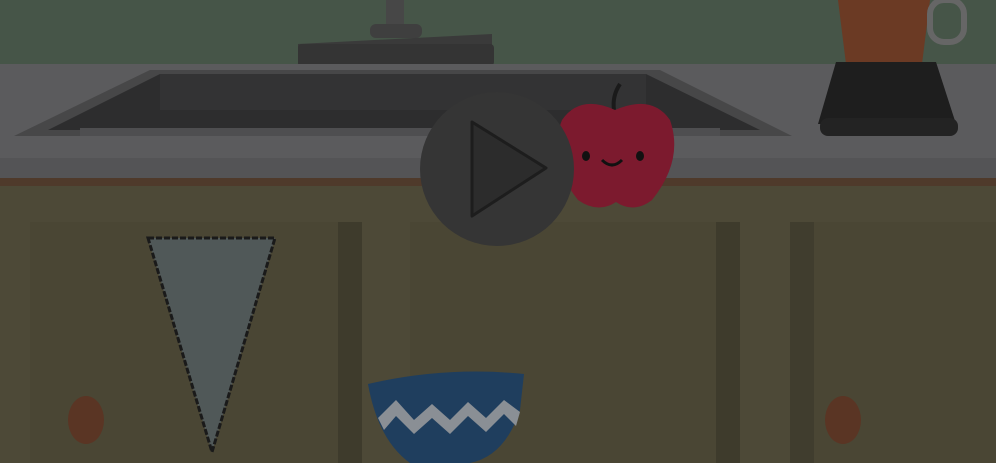  Describe the element at coordinates (893, 342) in the screenshot. I see `cabinet-door-right` at that location.